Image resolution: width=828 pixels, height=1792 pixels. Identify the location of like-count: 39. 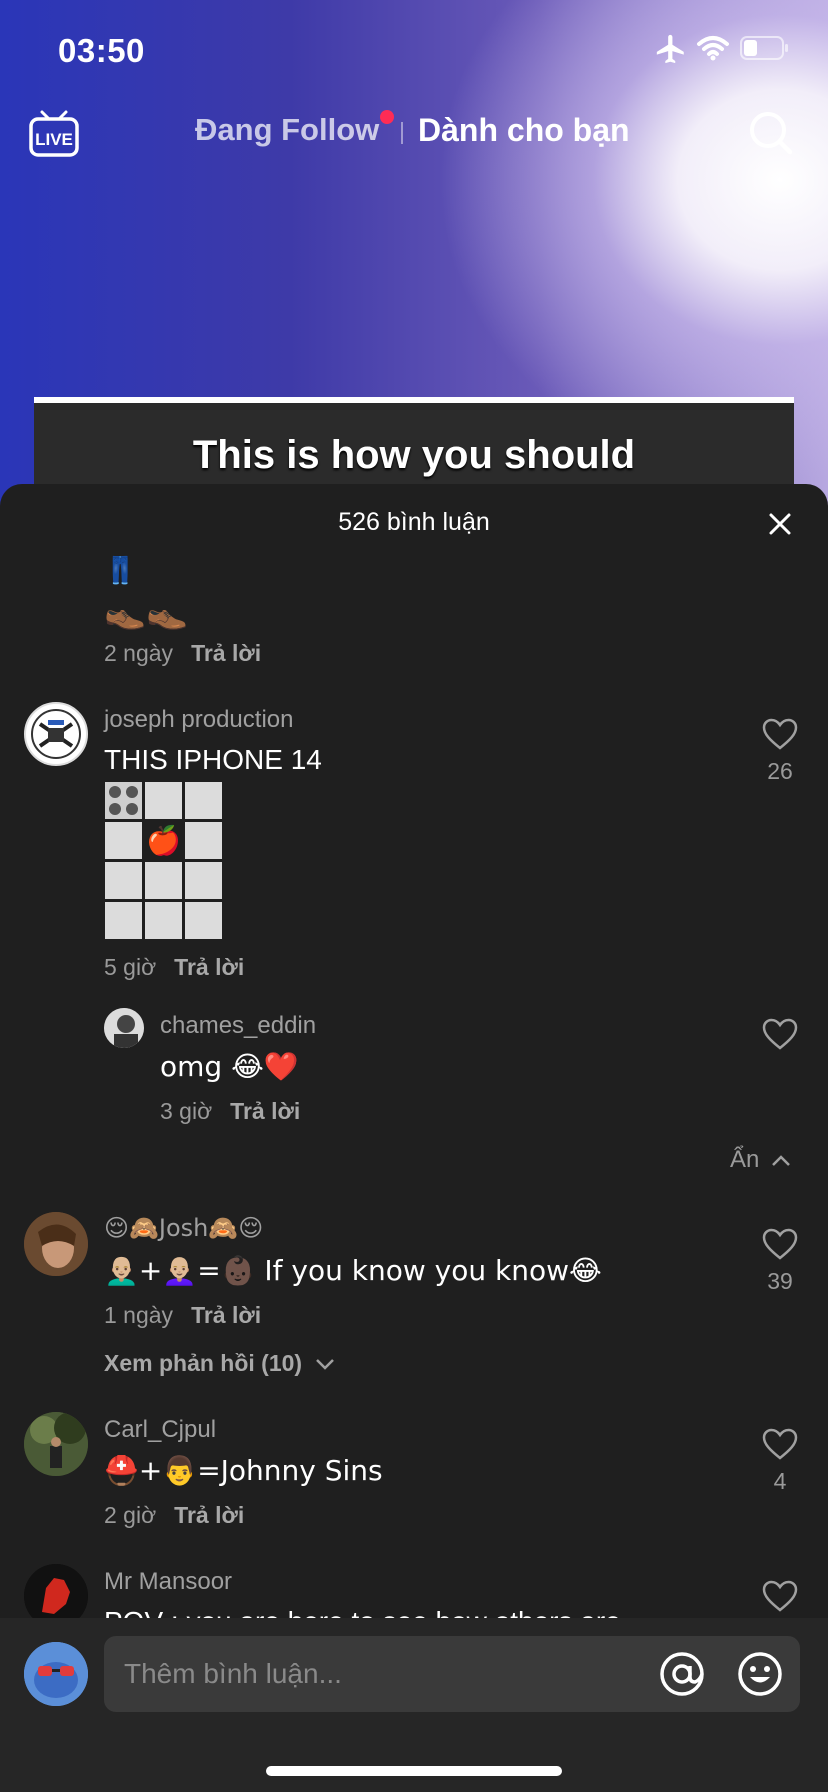
(780, 1281).